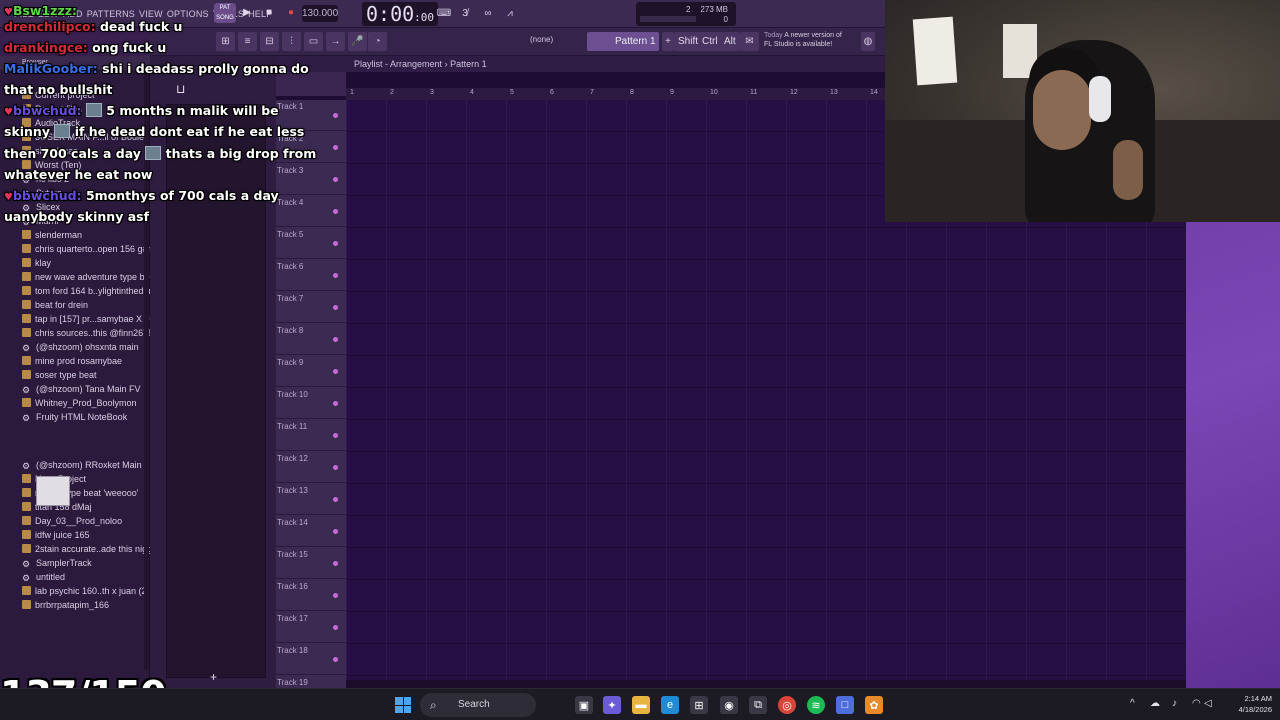 The width and height of the screenshot is (1280, 720). What do you see at coordinates (36, 263) in the screenshot?
I see `browser-item: klay` at bounding box center [36, 263].